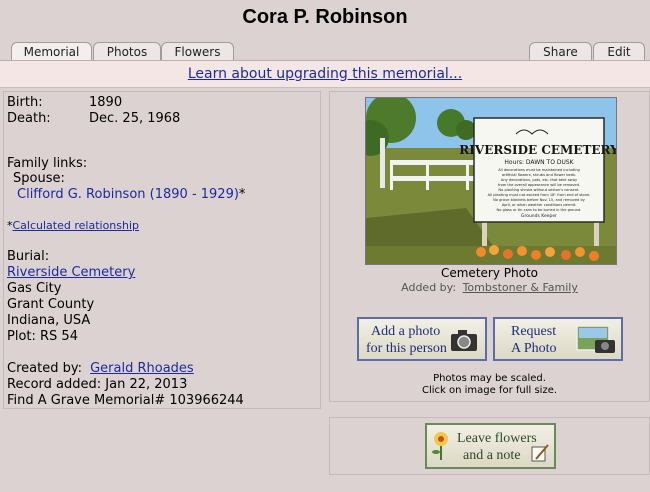 The width and height of the screenshot is (650, 492). I want to click on page-title: Cora P. Robinson, so click(325, 17).